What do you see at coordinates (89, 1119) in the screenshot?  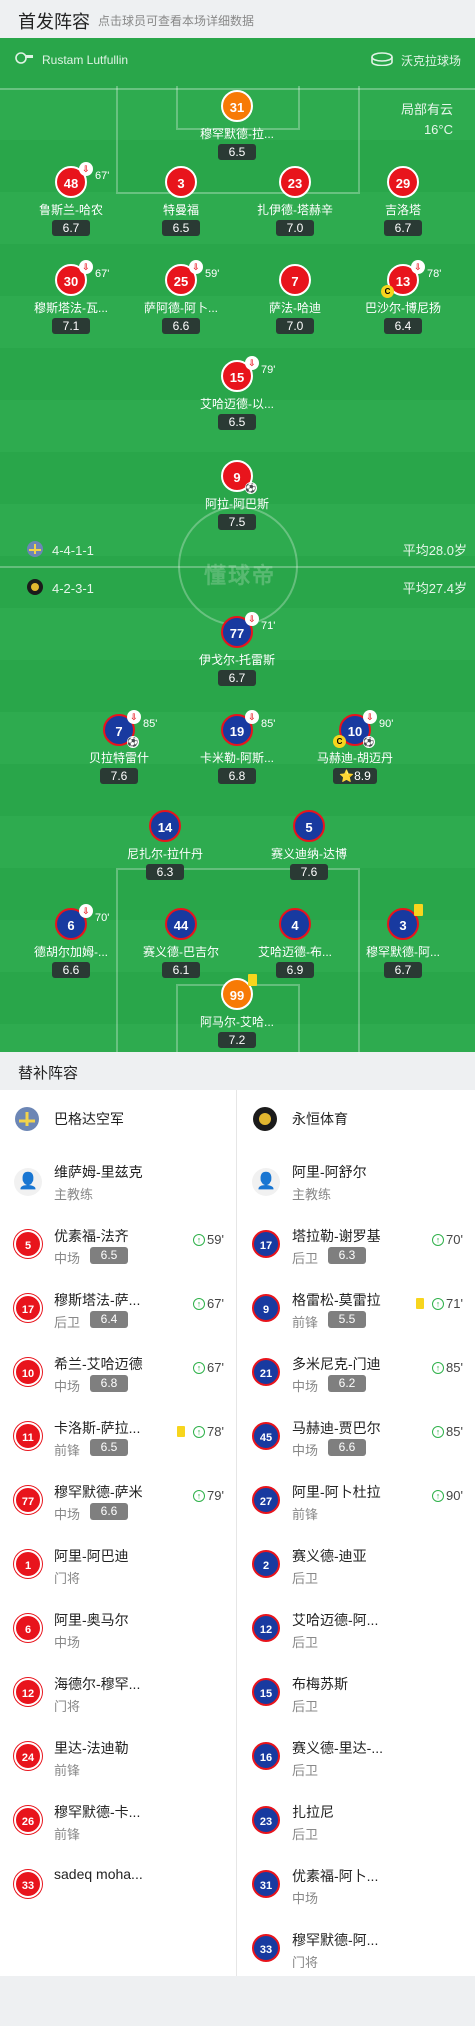 I see `home-team-name: 巴格达空军` at bounding box center [89, 1119].